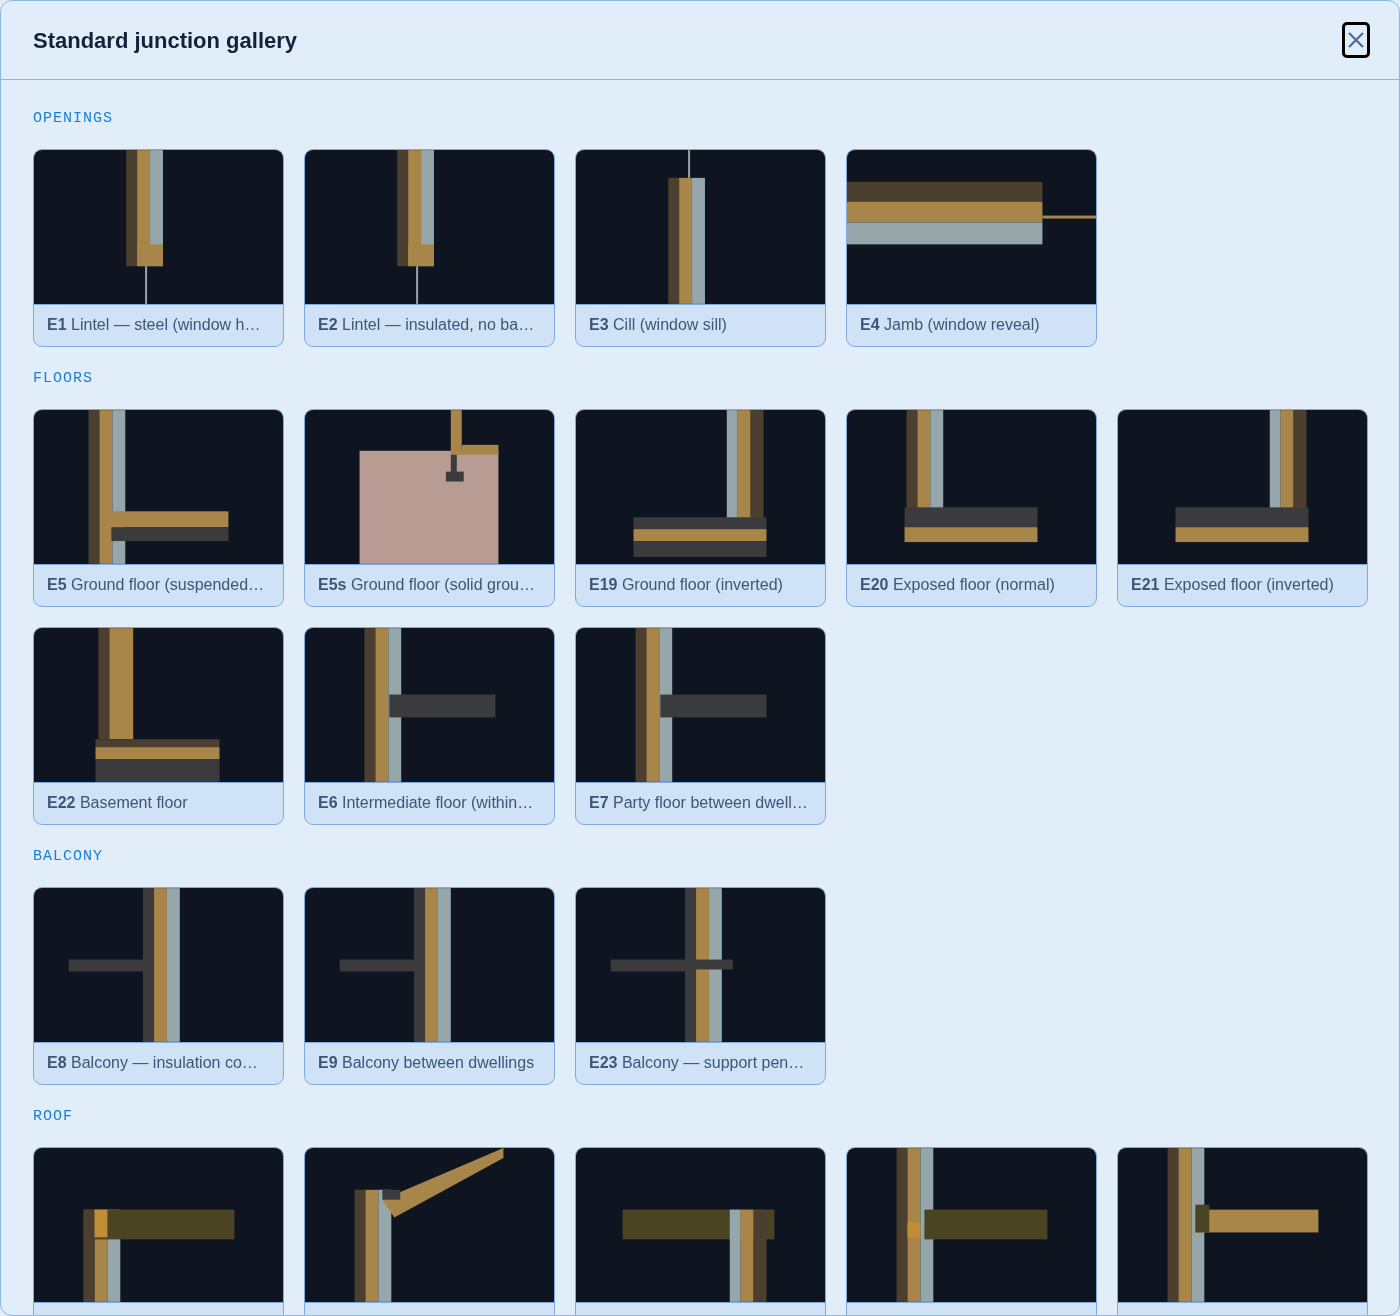  I want to click on section-heading: BALCONY, so click(68, 857).